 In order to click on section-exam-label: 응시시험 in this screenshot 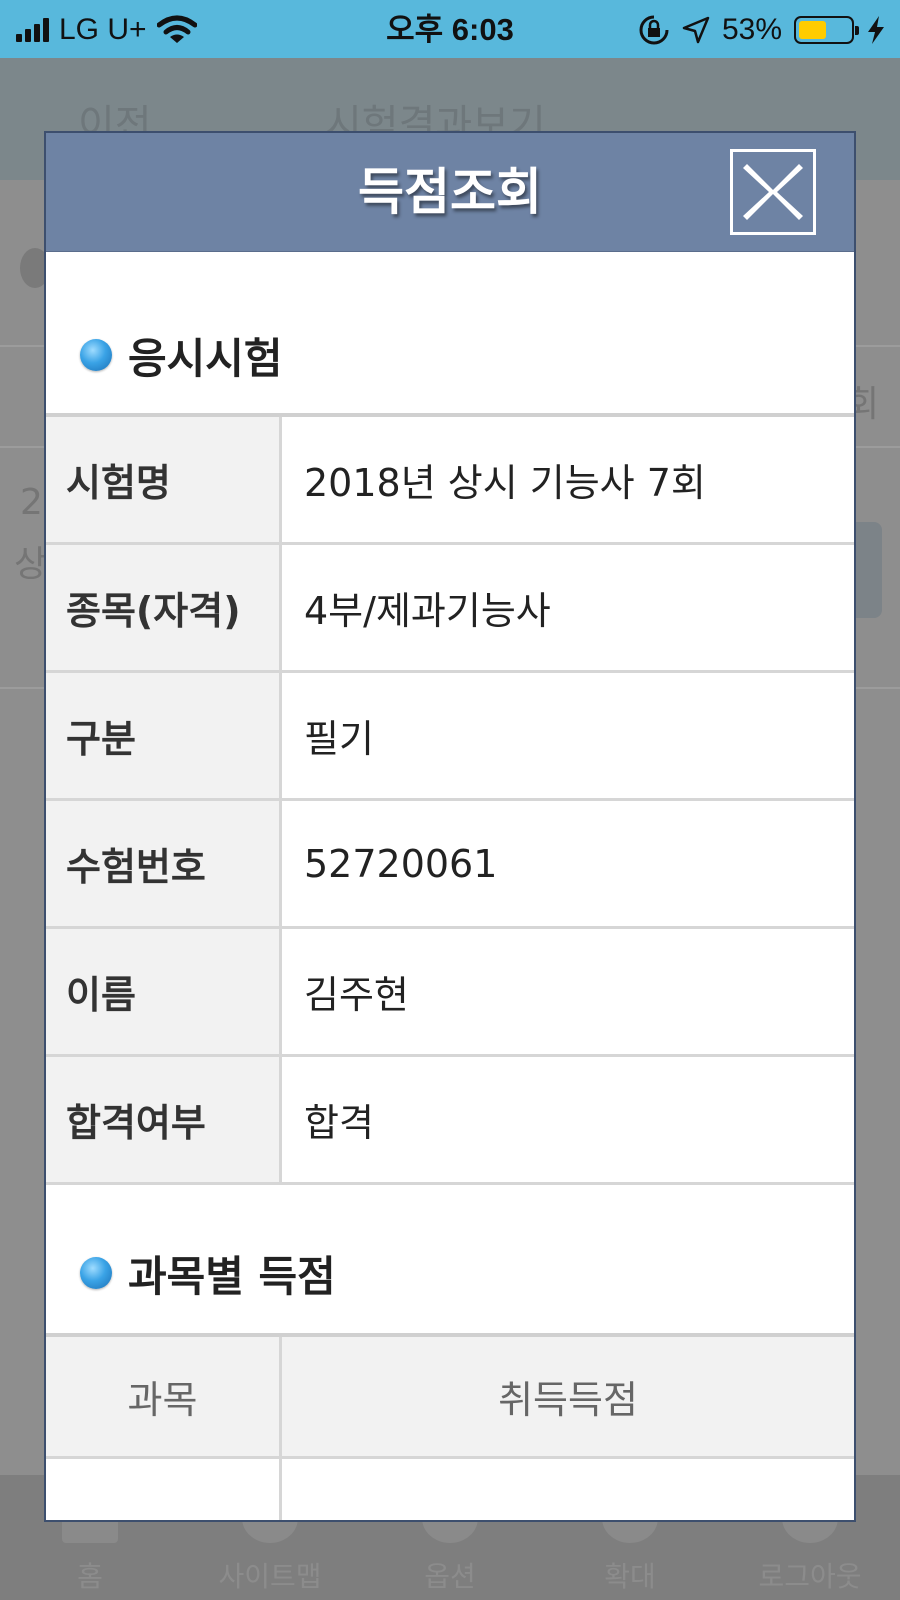, I will do `click(205, 358)`.